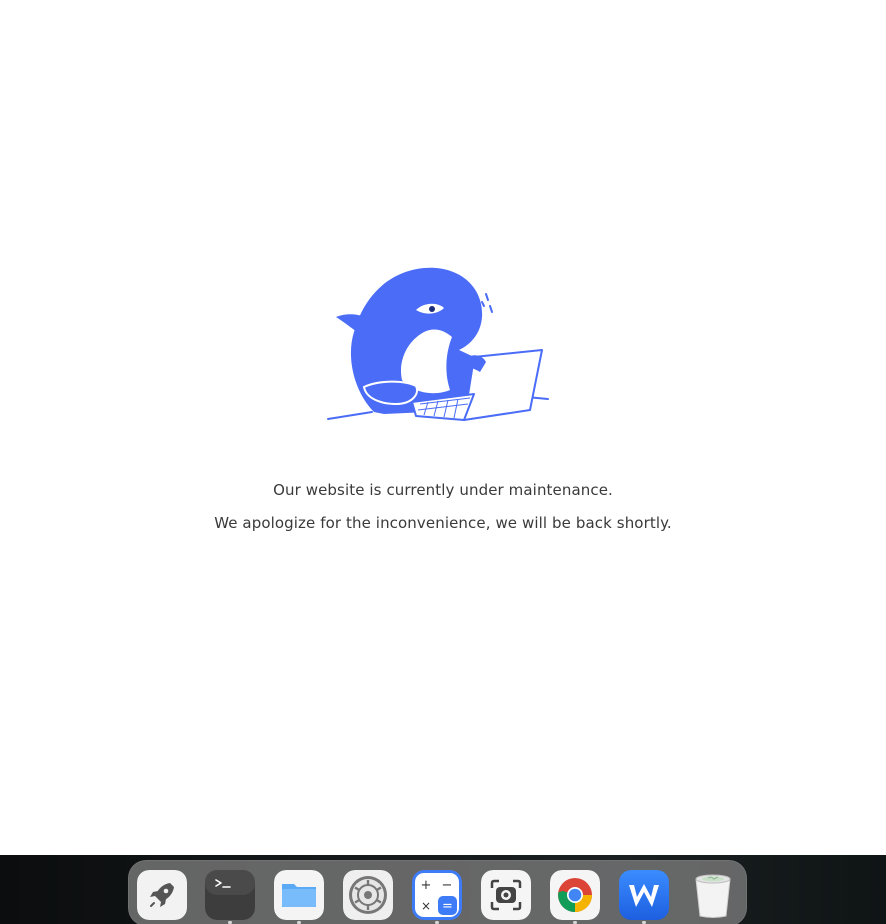 Image resolution: width=886 pixels, height=924 pixels. I want to click on screenshot-button, so click(506, 895).